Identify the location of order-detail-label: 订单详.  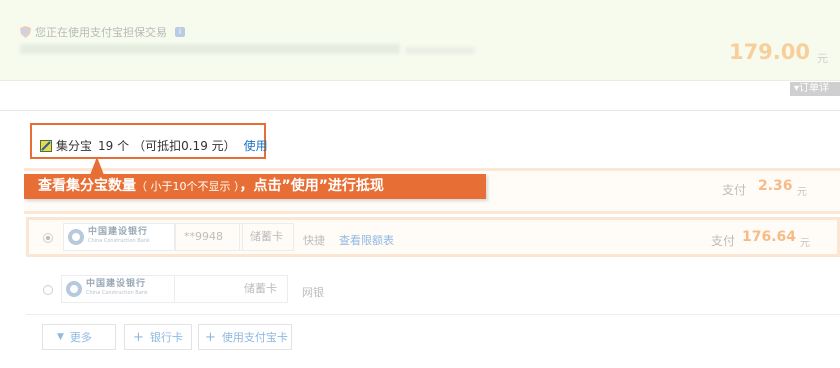
(814, 88).